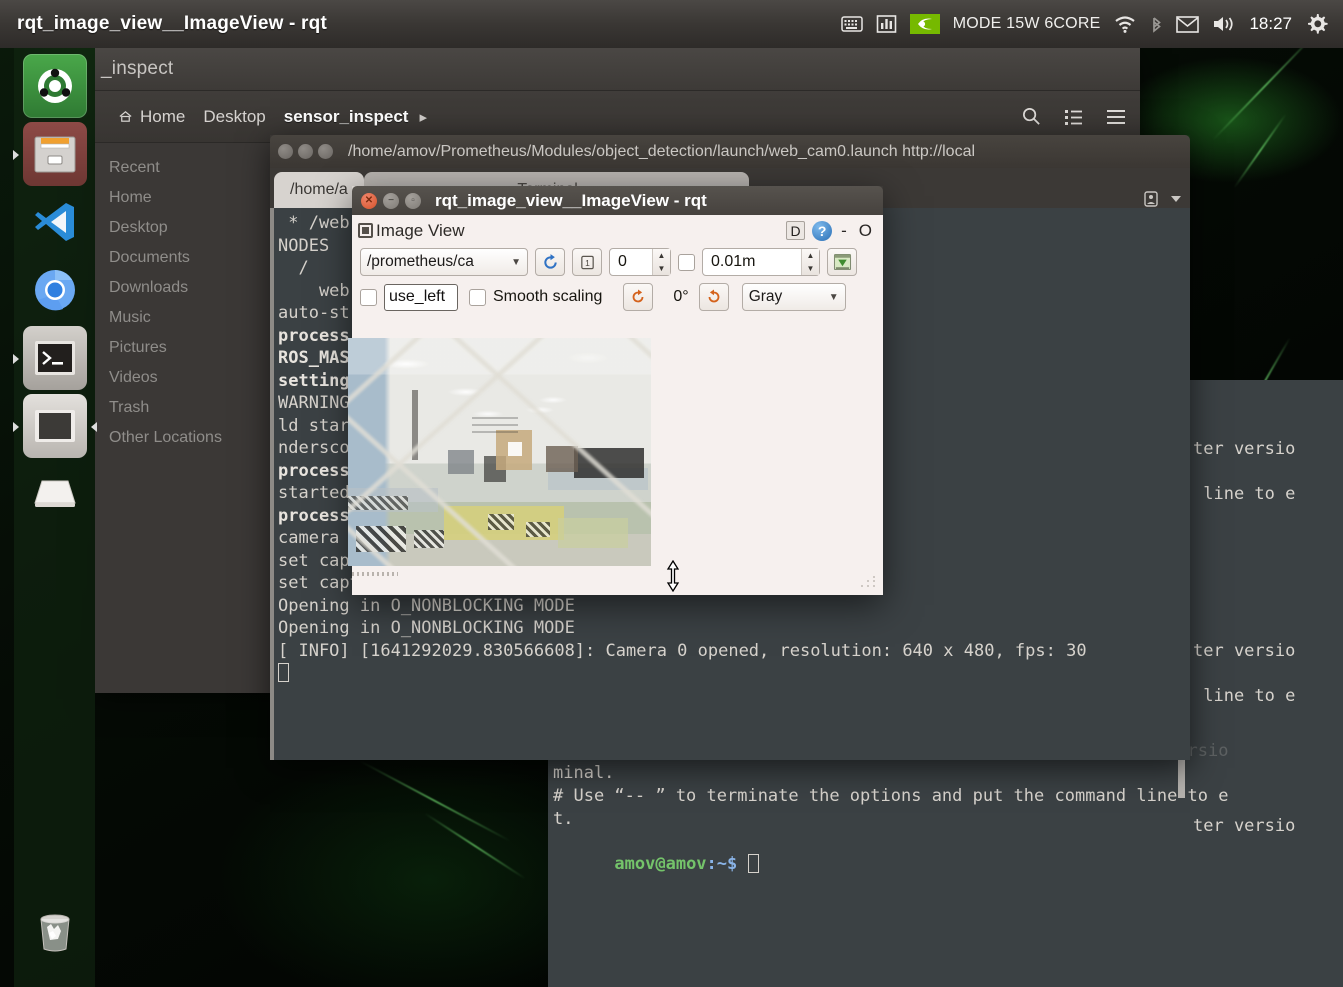 Image resolution: width=1343 pixels, height=987 pixels. What do you see at coordinates (234, 117) in the screenshot?
I see `breadcrumb-desktop: Desktop` at bounding box center [234, 117].